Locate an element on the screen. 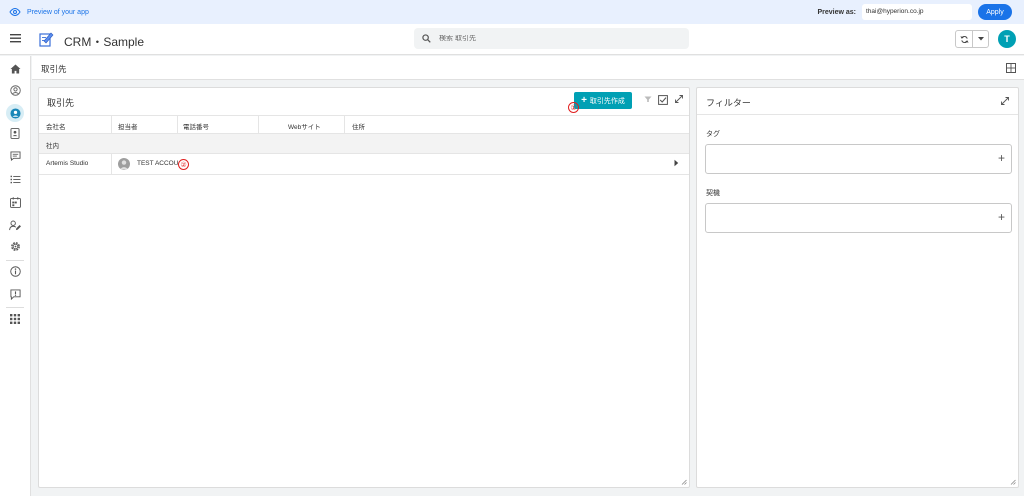  owner-avatar is located at coordinates (124, 164).